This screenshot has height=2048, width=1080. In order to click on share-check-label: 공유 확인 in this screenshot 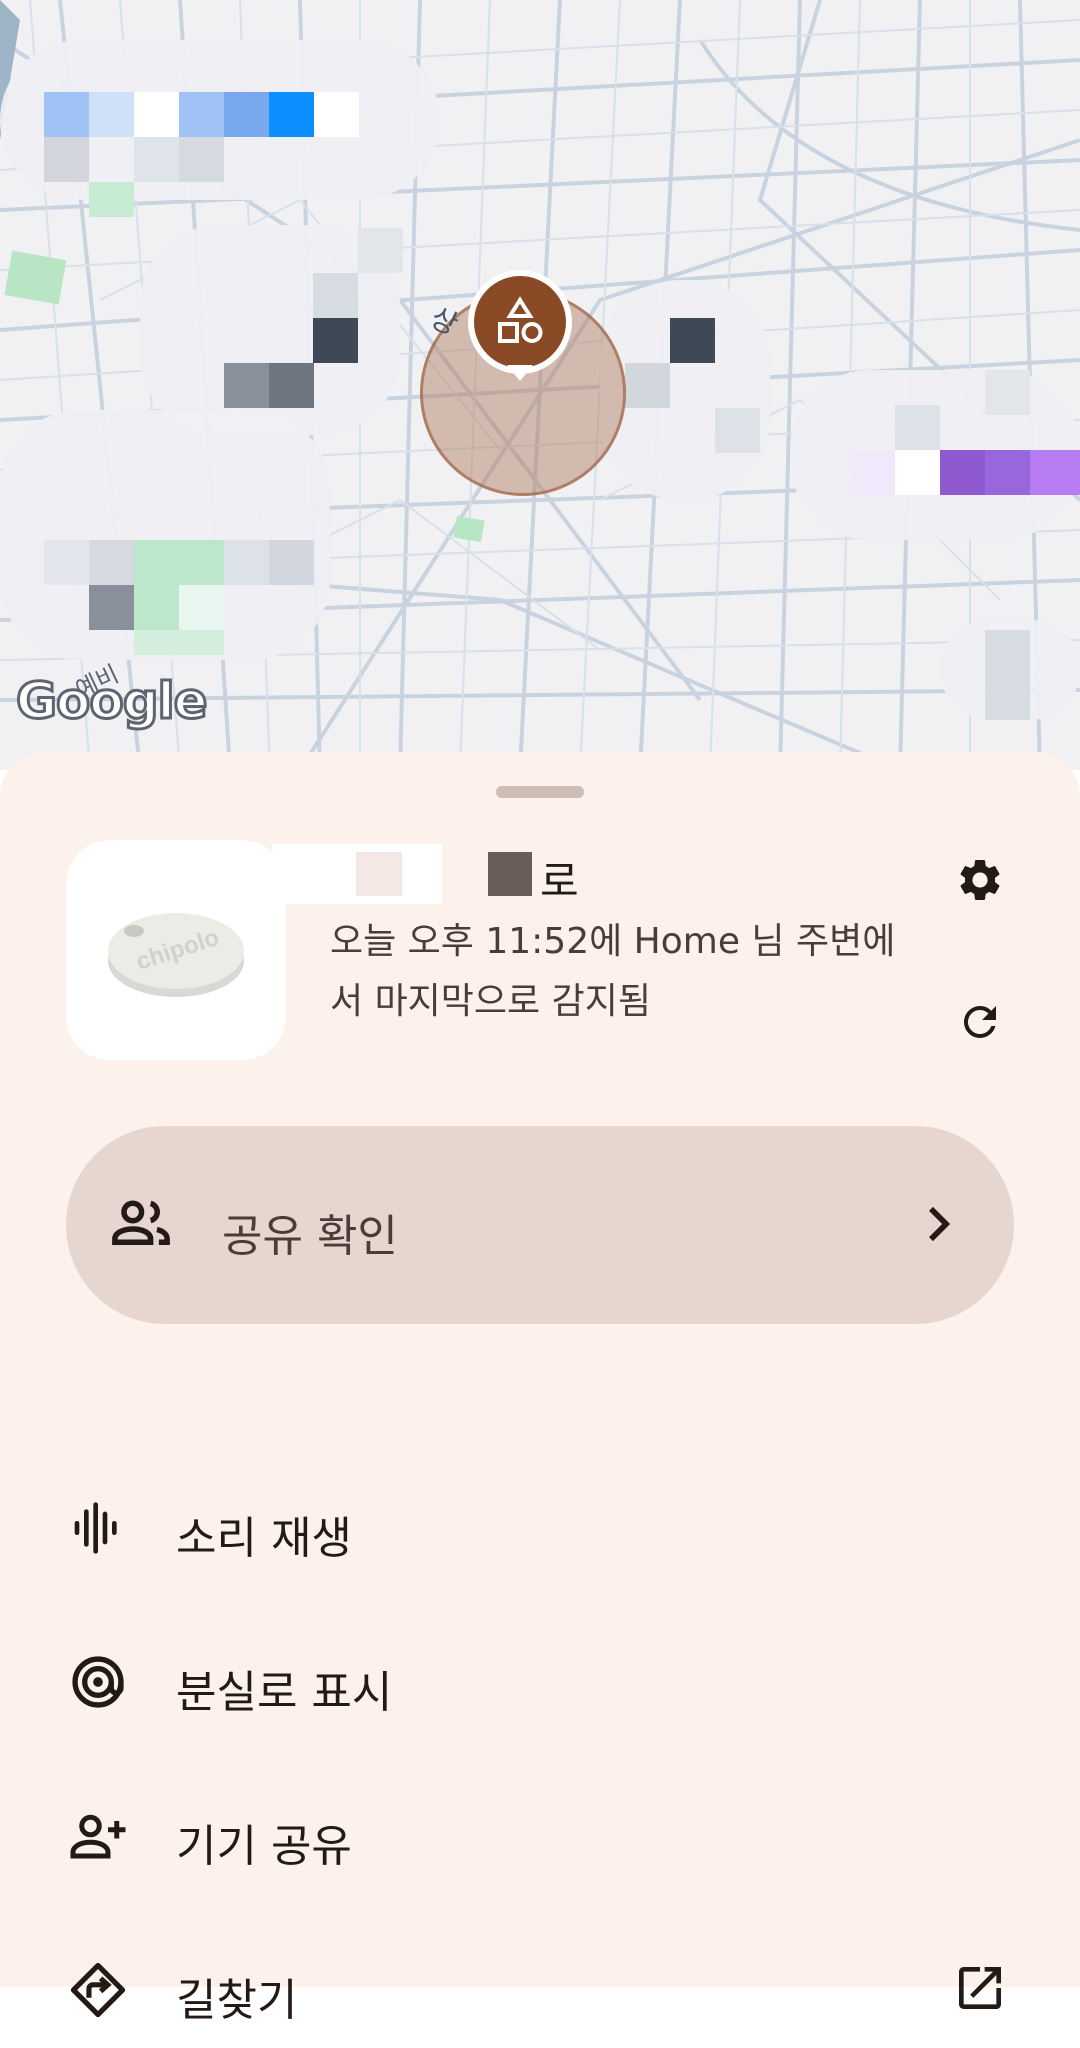, I will do `click(310, 1236)`.